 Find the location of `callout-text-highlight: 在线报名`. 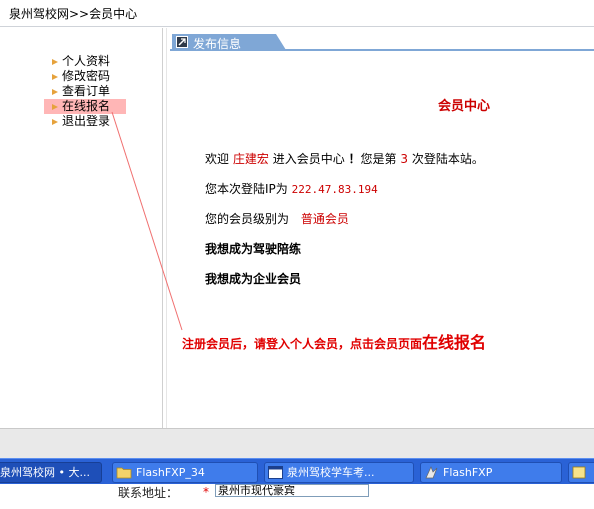

callout-text-highlight: 在线报名 is located at coordinates (454, 342).